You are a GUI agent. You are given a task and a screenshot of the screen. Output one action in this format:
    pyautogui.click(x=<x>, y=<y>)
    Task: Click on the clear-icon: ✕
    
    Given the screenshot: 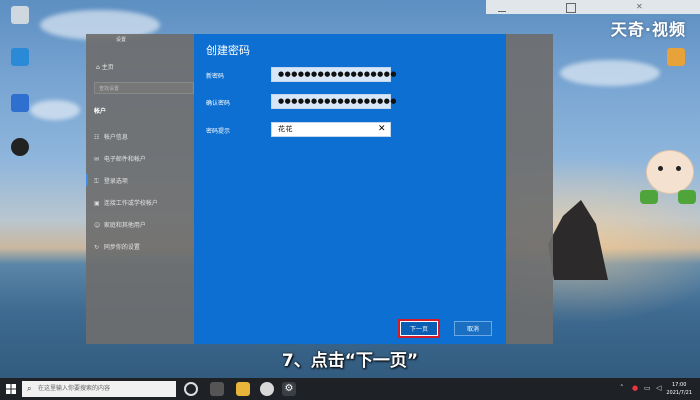 What is the action you would take?
    pyautogui.click(x=382, y=129)
    